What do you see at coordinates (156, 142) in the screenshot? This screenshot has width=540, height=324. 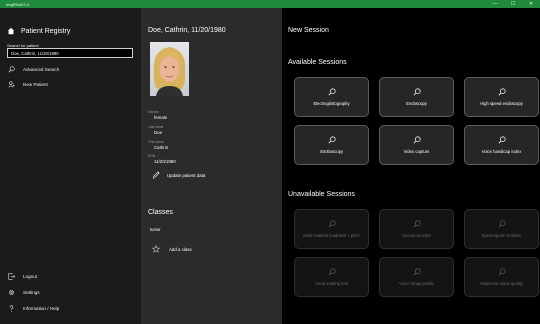 I see `first-name-label: First name` at bounding box center [156, 142].